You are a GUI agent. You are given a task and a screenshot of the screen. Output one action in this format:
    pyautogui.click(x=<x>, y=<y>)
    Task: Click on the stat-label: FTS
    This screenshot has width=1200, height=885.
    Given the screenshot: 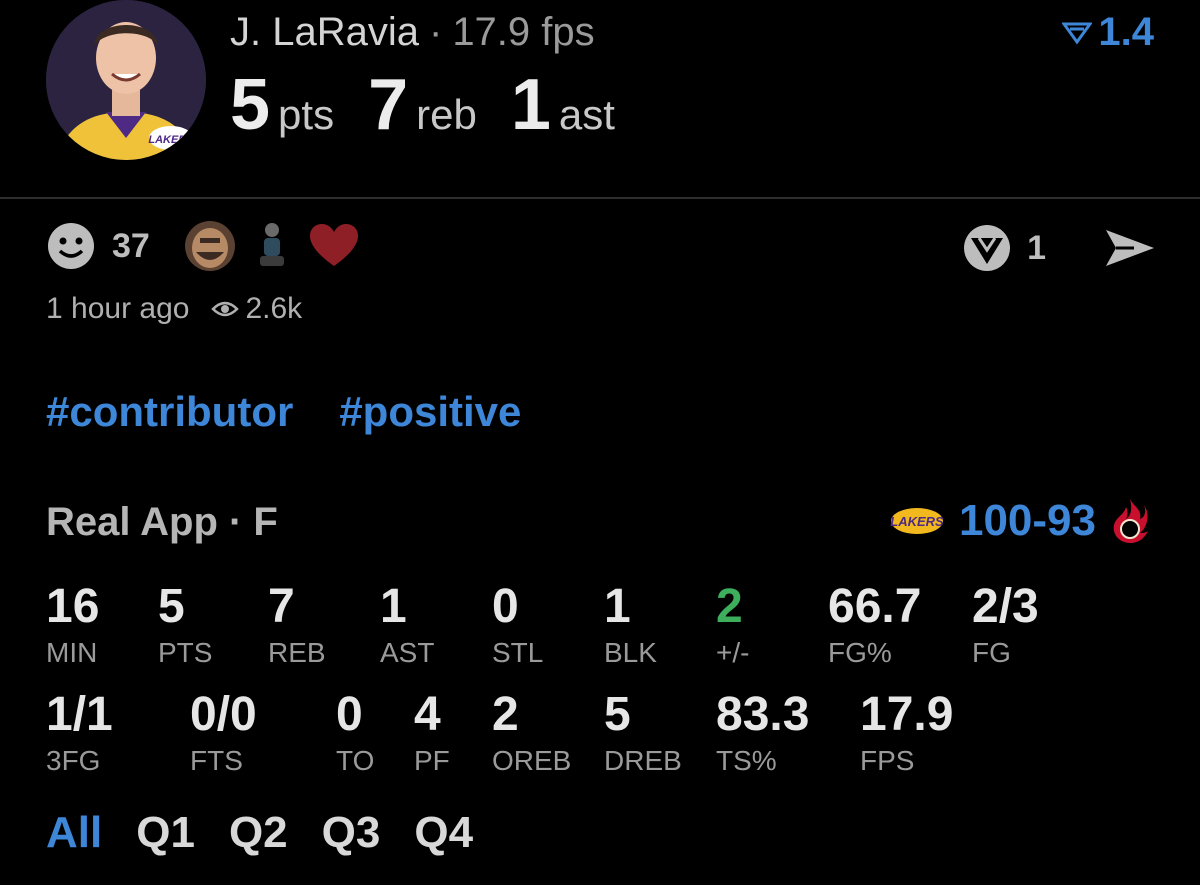 What is the action you would take?
    pyautogui.click(x=216, y=760)
    